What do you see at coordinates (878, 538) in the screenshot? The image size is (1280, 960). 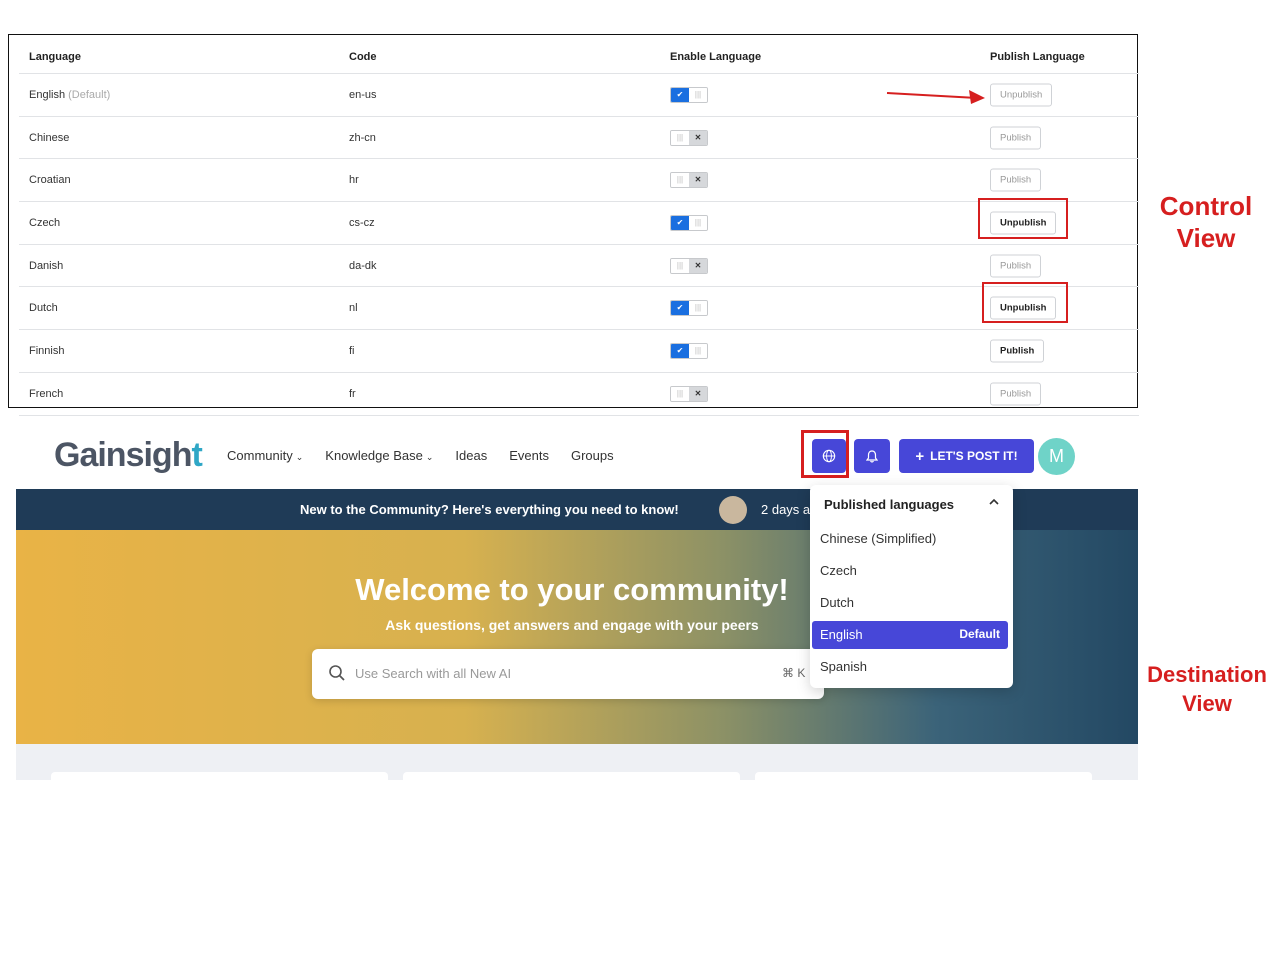 I see `language-option-label: Chinese (Simplified)` at bounding box center [878, 538].